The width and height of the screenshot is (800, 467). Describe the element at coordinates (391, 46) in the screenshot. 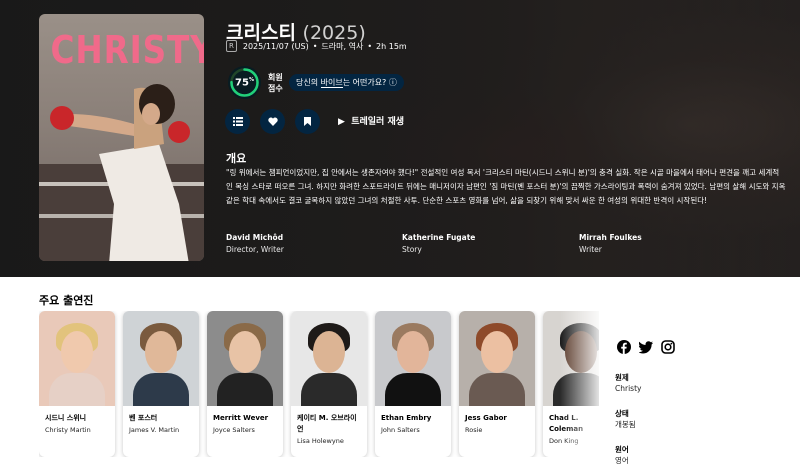

I see `runtime: 2h 15m` at that location.